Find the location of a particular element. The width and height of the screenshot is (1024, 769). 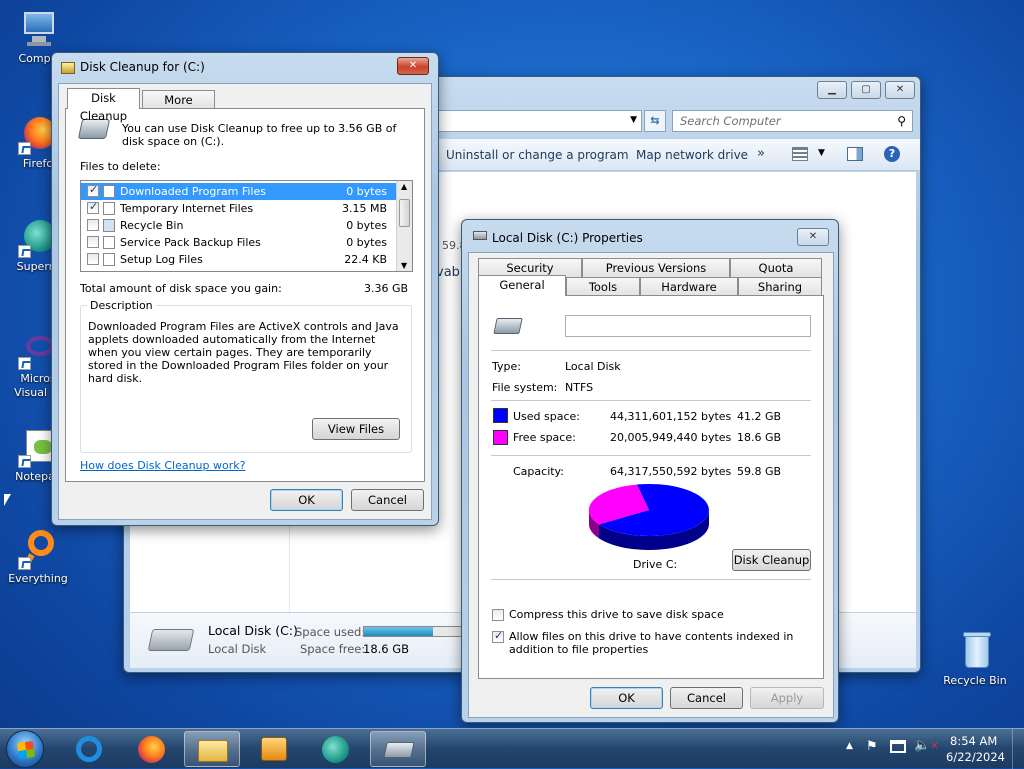

uninstall-program-button: Uninstall or change a program is located at coordinates (537, 155).